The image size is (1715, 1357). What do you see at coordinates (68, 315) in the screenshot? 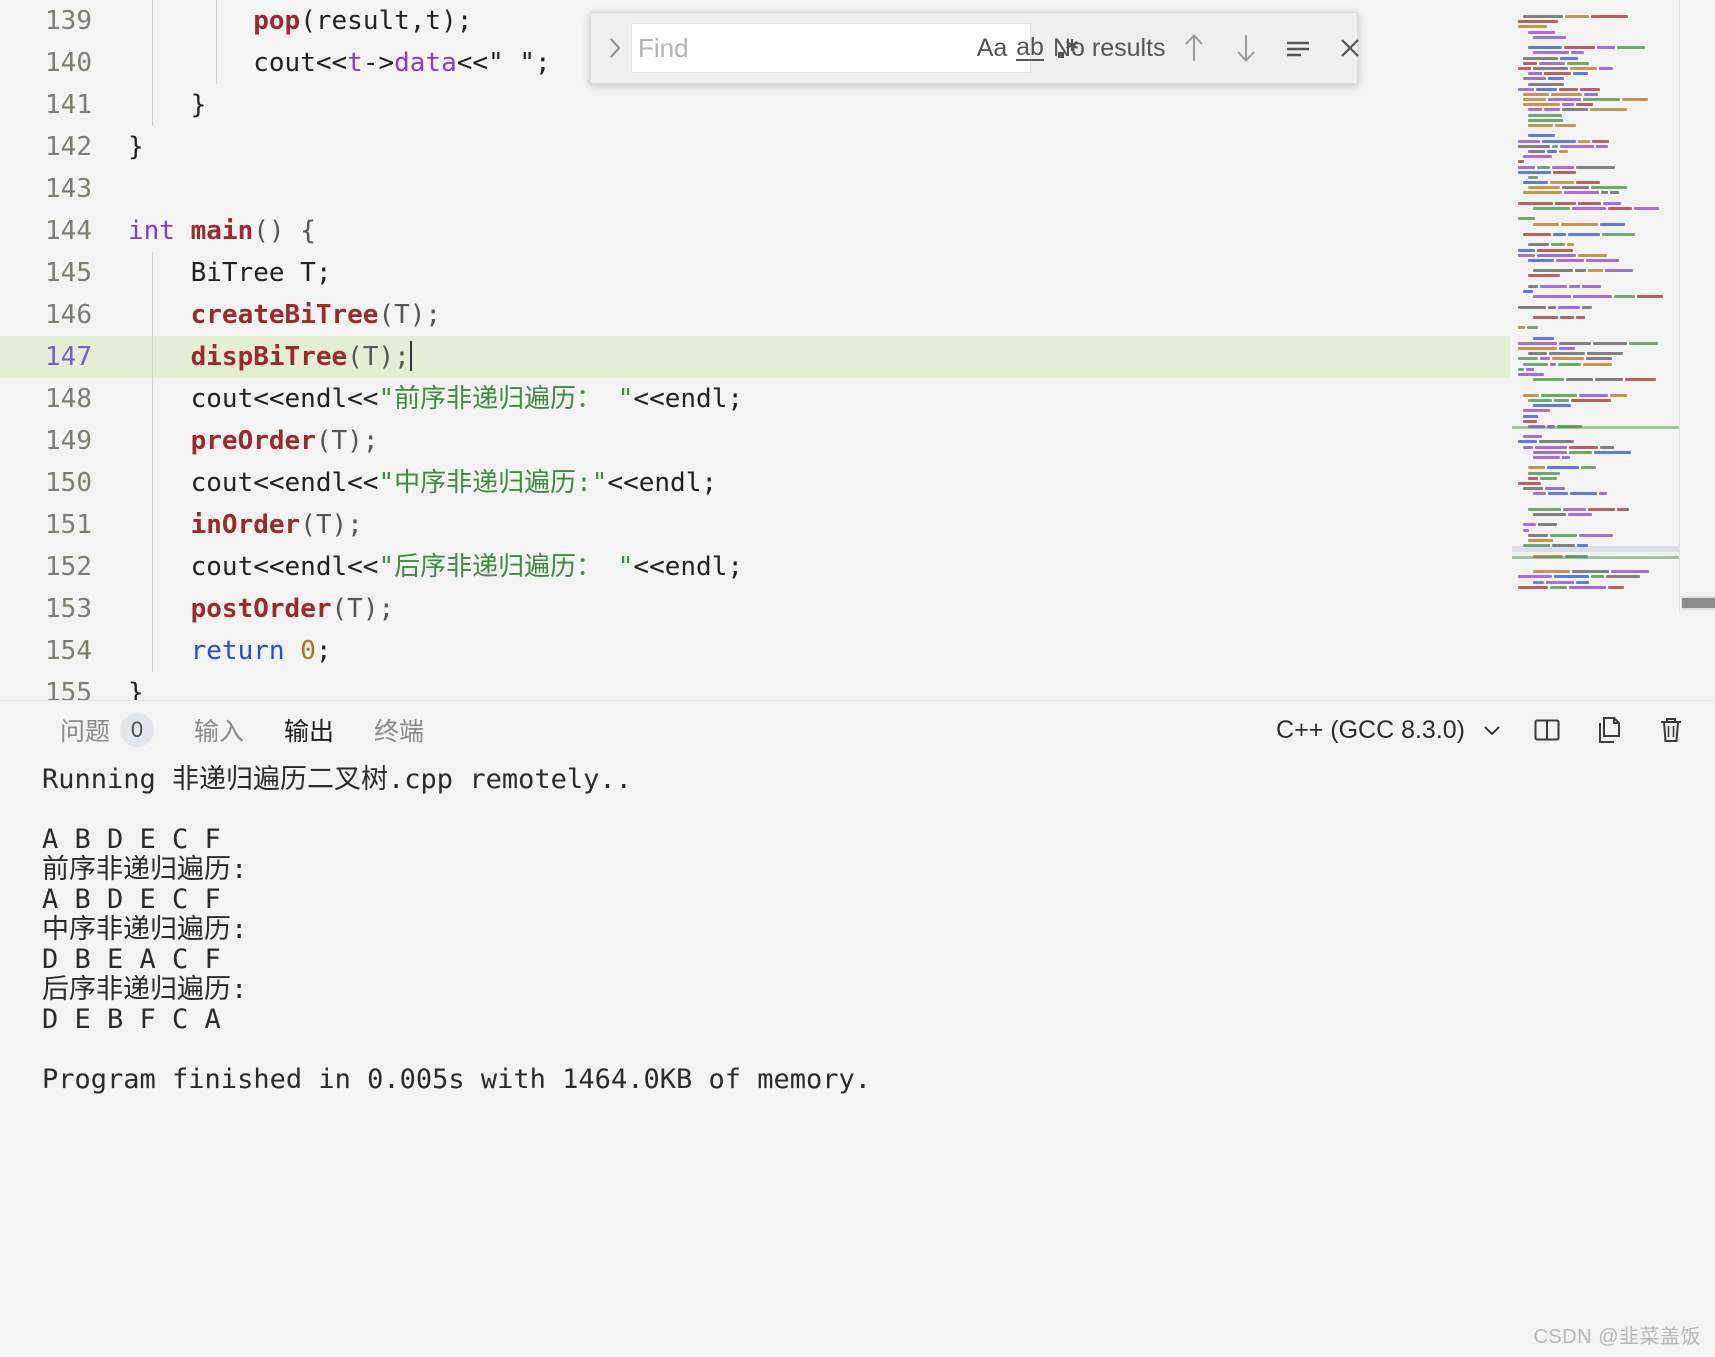
I see `line-number: 146` at bounding box center [68, 315].